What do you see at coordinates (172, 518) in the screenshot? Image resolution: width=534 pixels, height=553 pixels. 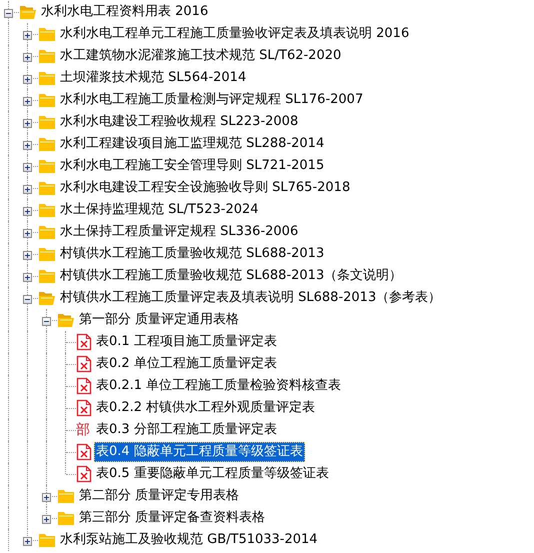 I see `tree-item: 第三部分 质量评定备查资料表格` at bounding box center [172, 518].